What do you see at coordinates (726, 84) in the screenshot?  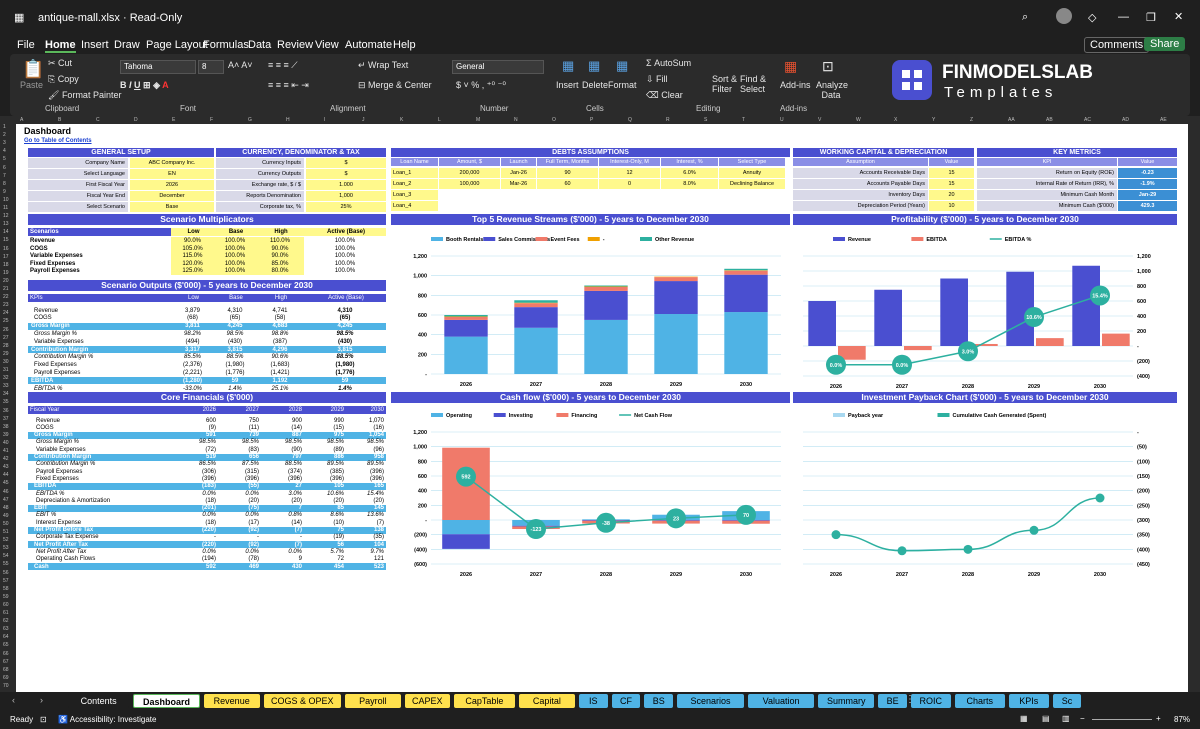 I see `sort-filter-button: Sort & Filter` at bounding box center [726, 84].